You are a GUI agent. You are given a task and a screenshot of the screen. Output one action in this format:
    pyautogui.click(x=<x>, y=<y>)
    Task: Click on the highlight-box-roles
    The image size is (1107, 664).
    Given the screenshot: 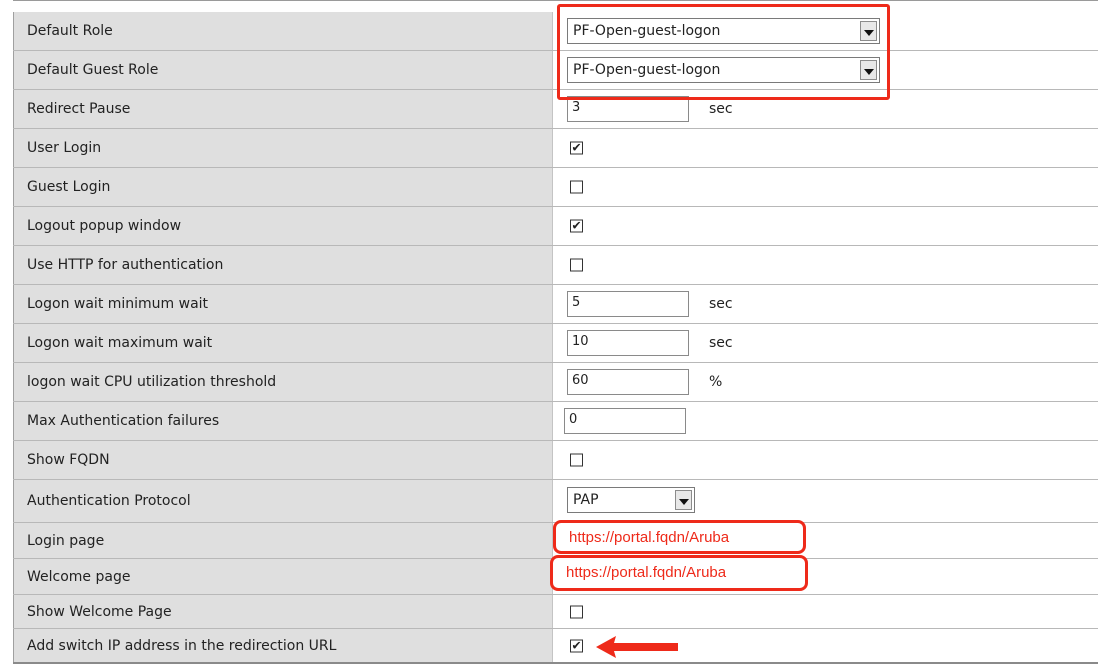 What is the action you would take?
    pyautogui.click(x=723, y=52)
    